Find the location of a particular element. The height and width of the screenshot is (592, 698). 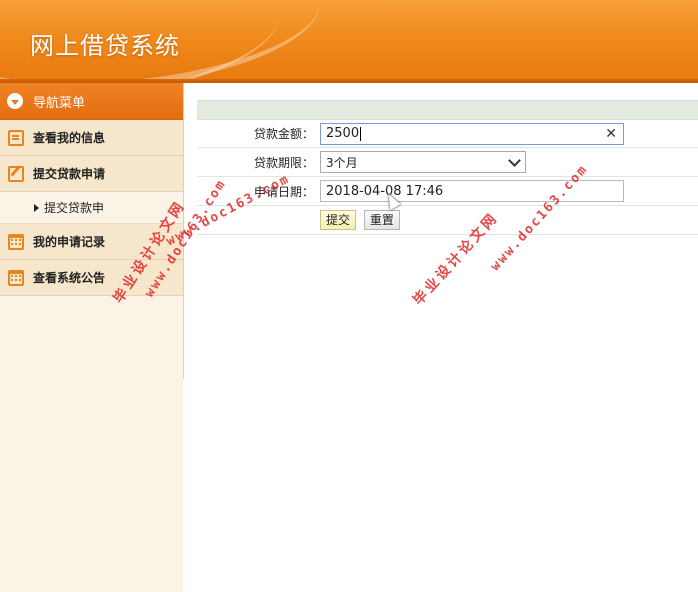

edit-icon is located at coordinates (16, 173).